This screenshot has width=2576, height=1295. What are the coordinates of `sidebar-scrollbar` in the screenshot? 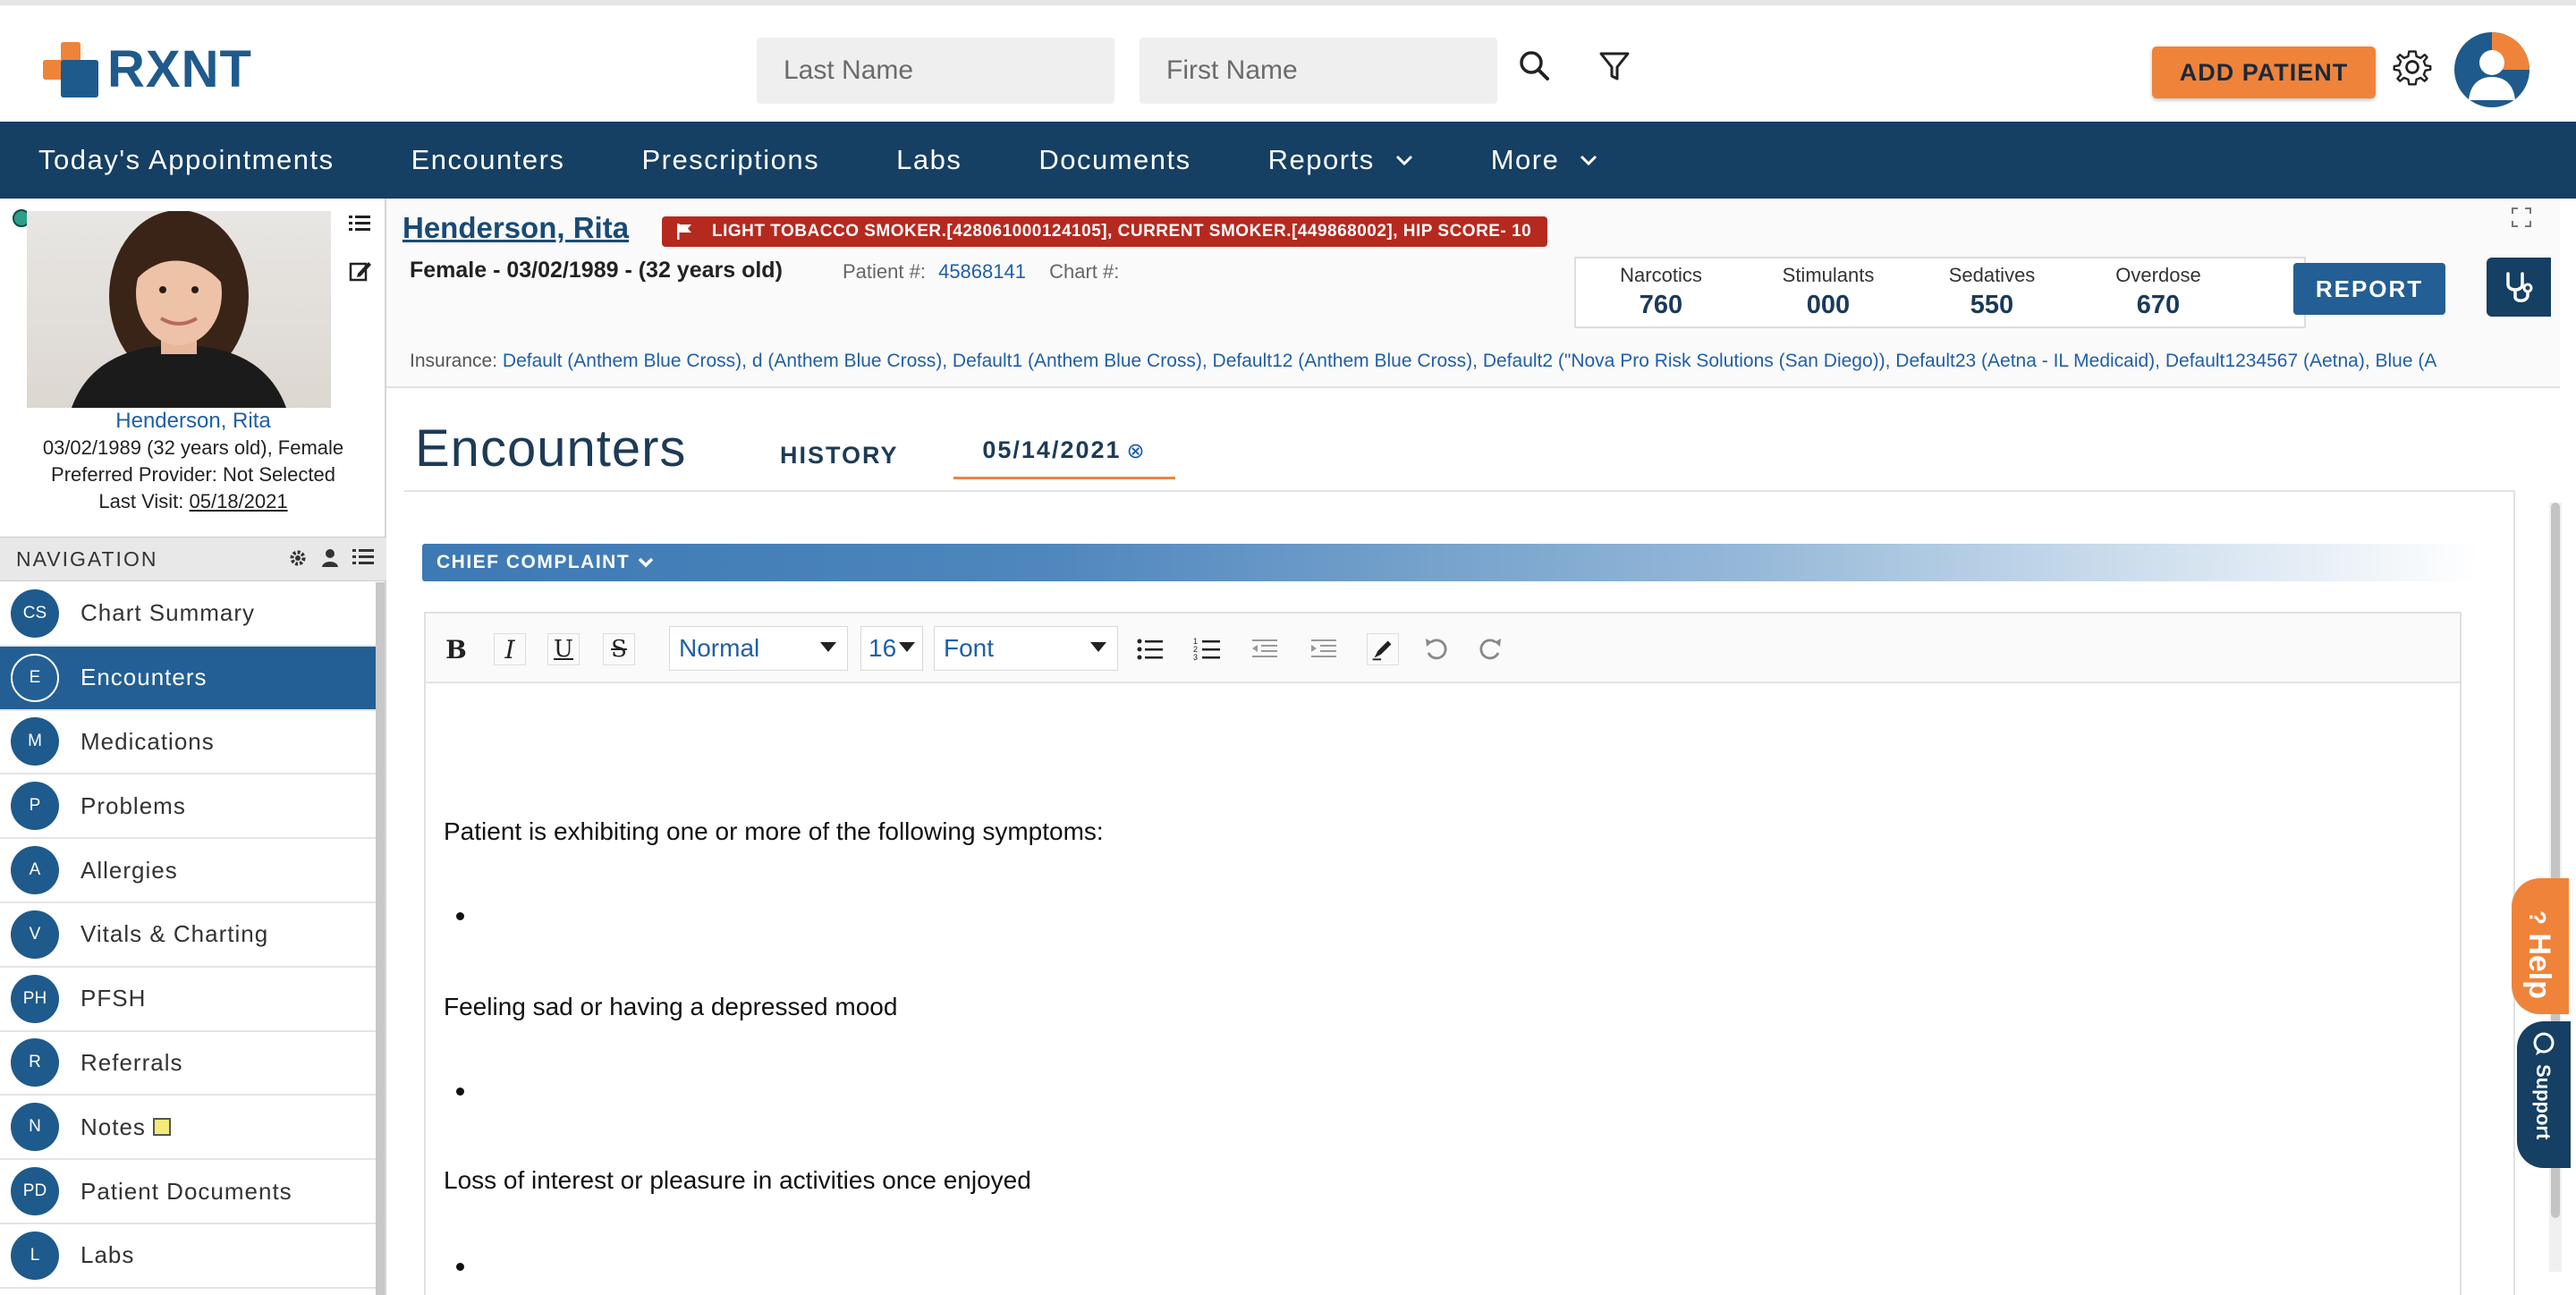 It's located at (380, 938).